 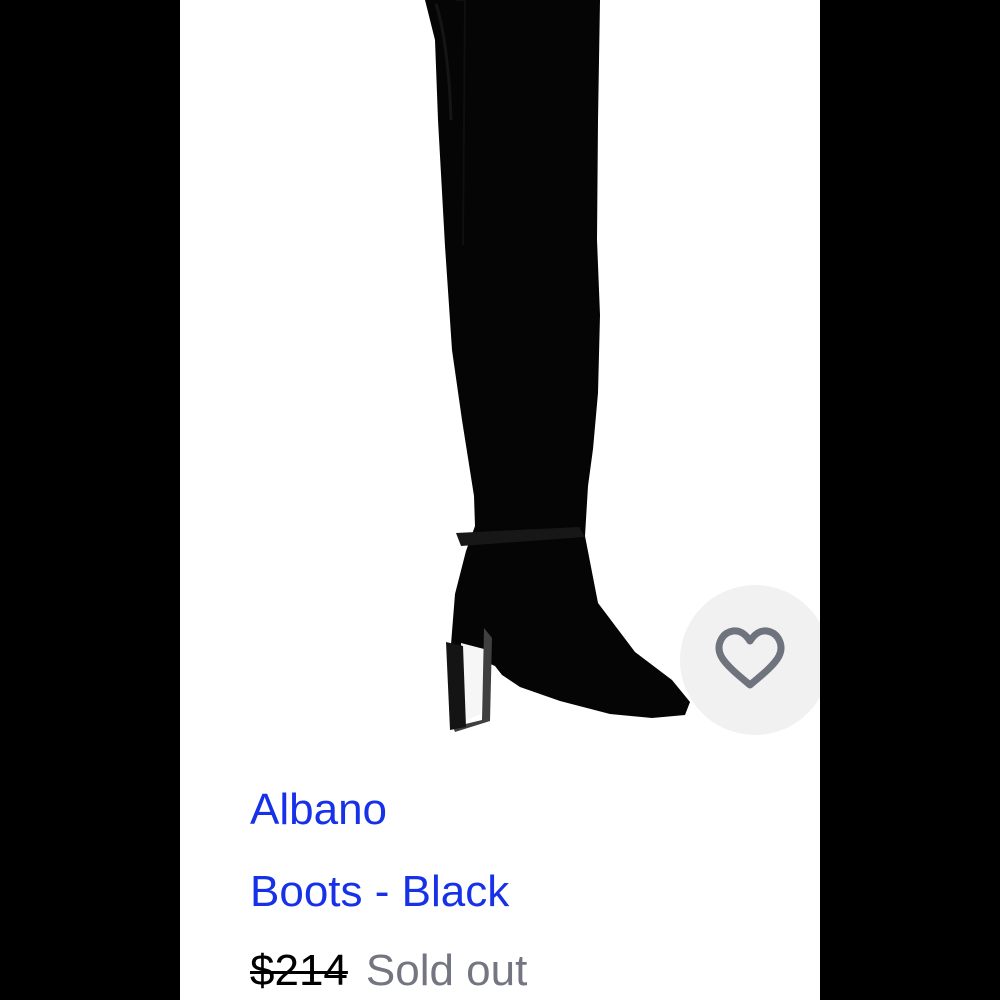 I want to click on favorite-button, so click(x=750, y=660).